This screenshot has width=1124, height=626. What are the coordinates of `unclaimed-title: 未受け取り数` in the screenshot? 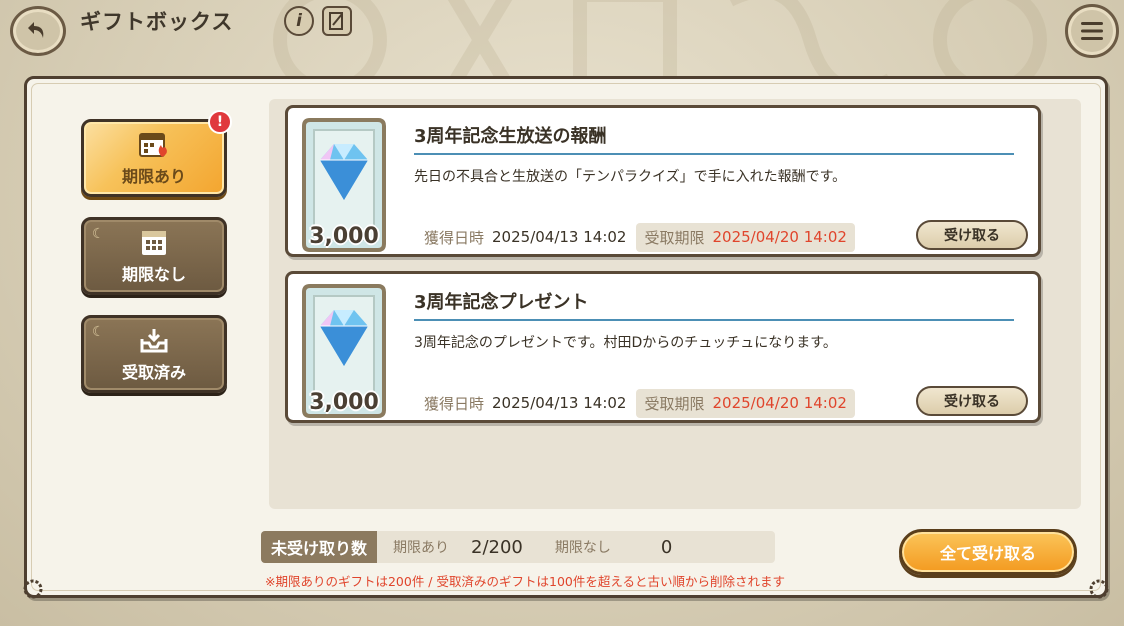 It's located at (319, 547).